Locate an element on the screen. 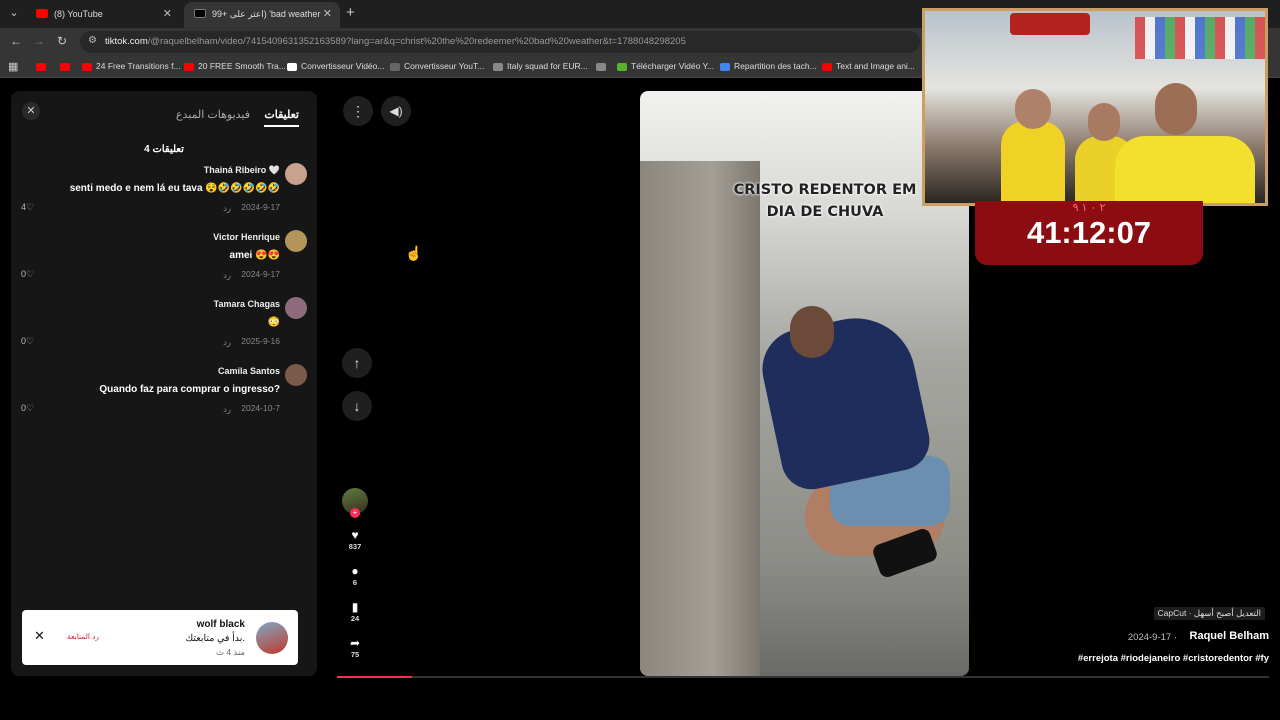  webcam-overlay is located at coordinates (1095, 107).